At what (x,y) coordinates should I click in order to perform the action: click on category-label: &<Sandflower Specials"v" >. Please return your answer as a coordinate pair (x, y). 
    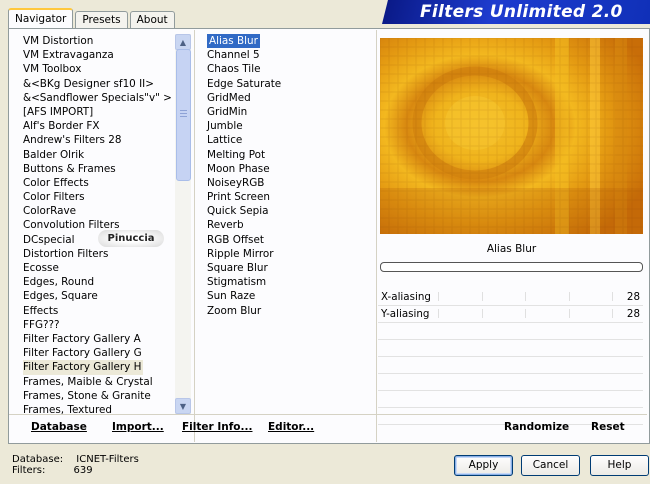
    Looking at the image, I should click on (97, 97).